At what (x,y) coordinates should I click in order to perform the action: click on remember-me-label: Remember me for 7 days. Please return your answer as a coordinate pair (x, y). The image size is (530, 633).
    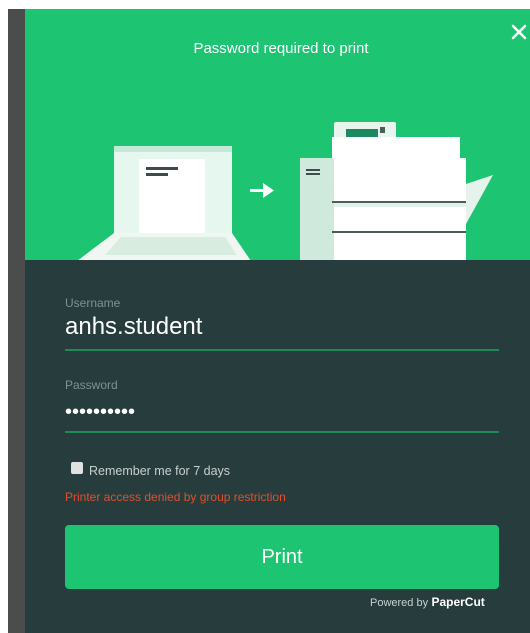
    Looking at the image, I should click on (159, 471).